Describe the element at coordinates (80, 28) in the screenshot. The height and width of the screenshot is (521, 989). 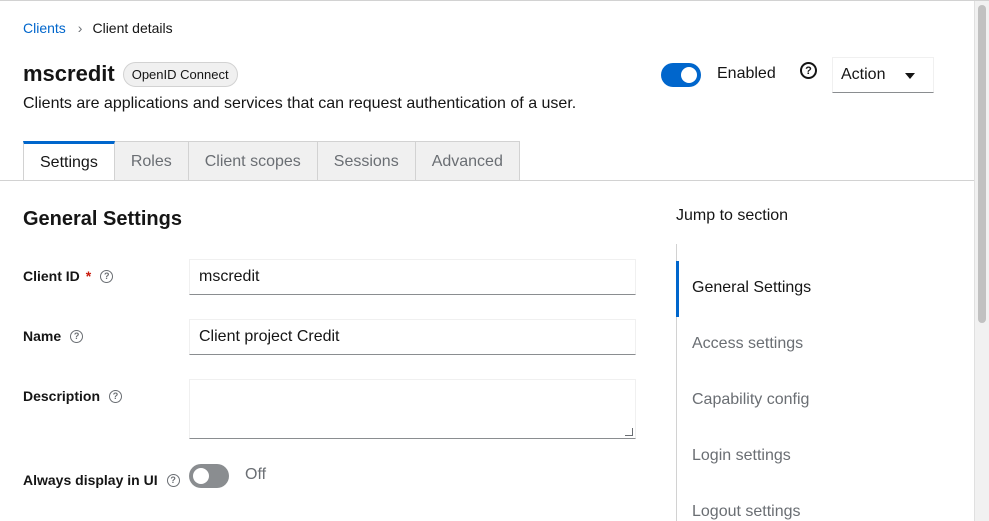
I see `chevron-right-icon: ›` at that location.